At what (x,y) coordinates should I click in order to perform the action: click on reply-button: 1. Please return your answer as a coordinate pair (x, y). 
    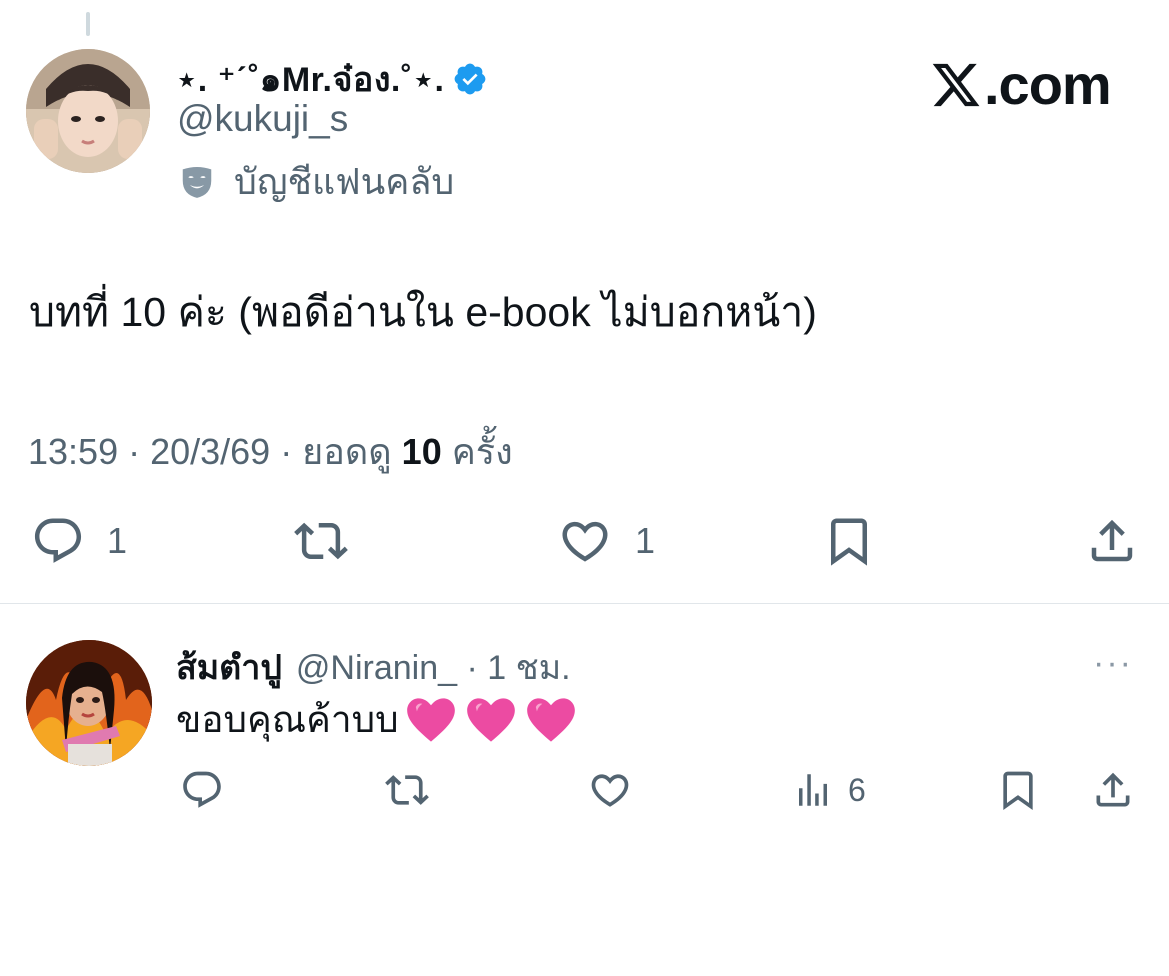
    Looking at the image, I should click on (78, 541).